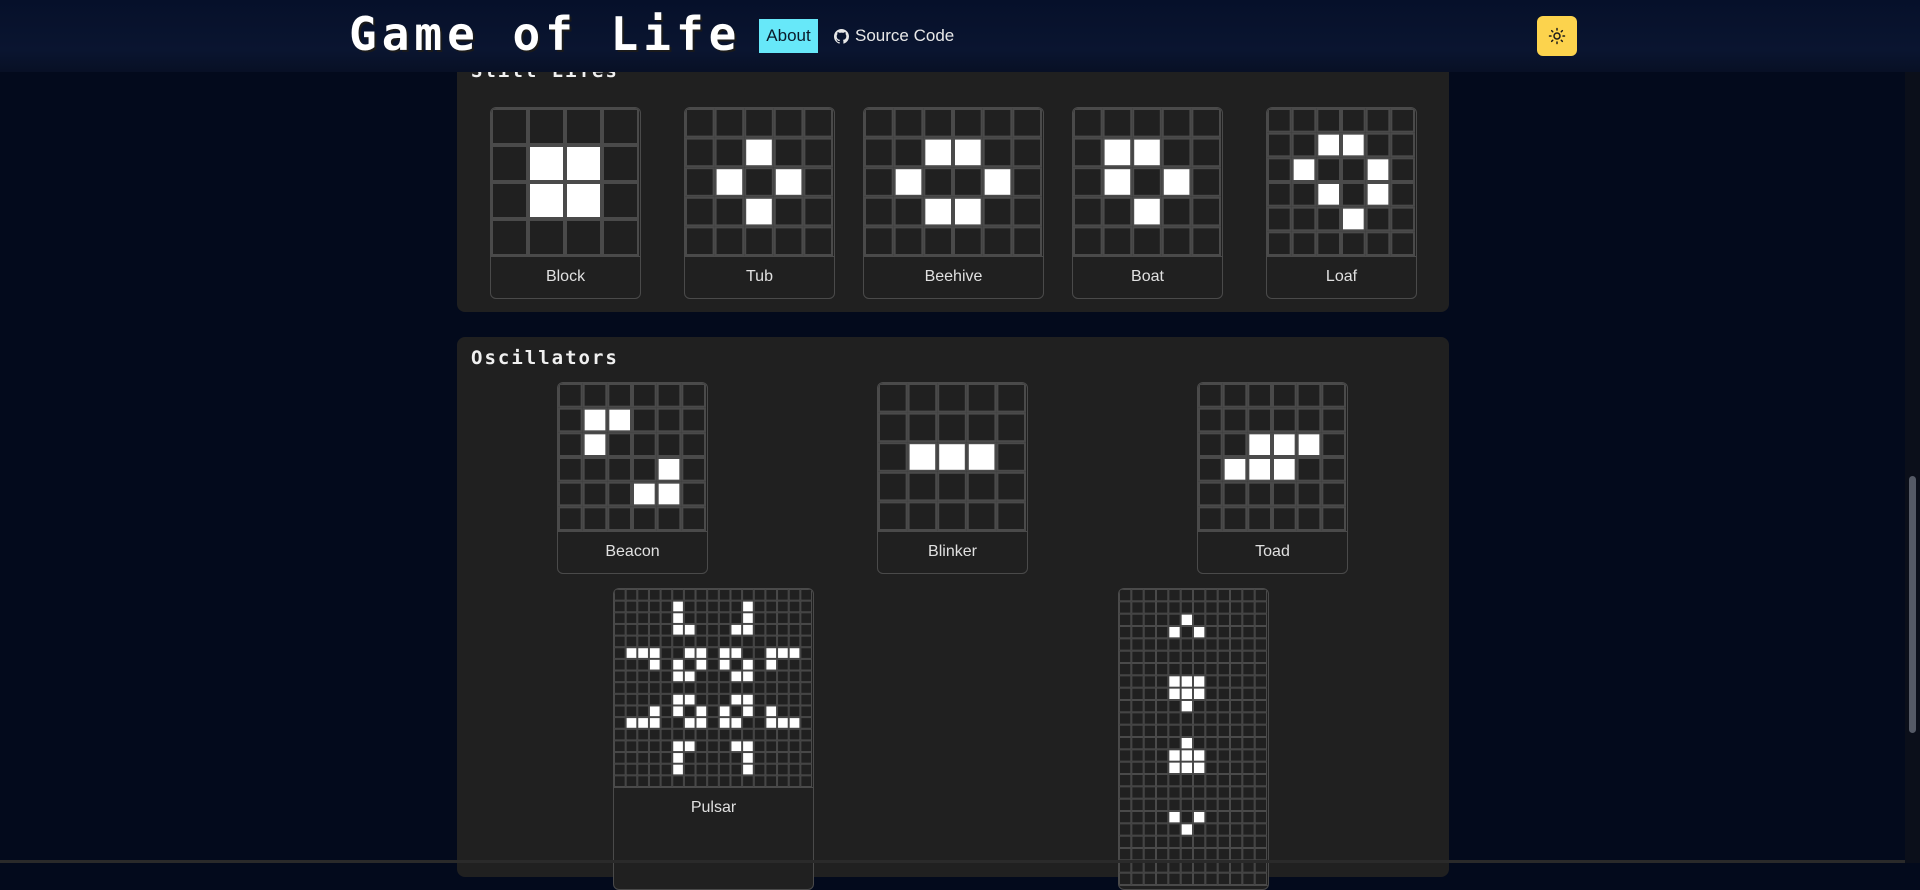 This screenshot has width=1920, height=890. I want to click on pattern-card-toad: Toad, so click(1272, 478).